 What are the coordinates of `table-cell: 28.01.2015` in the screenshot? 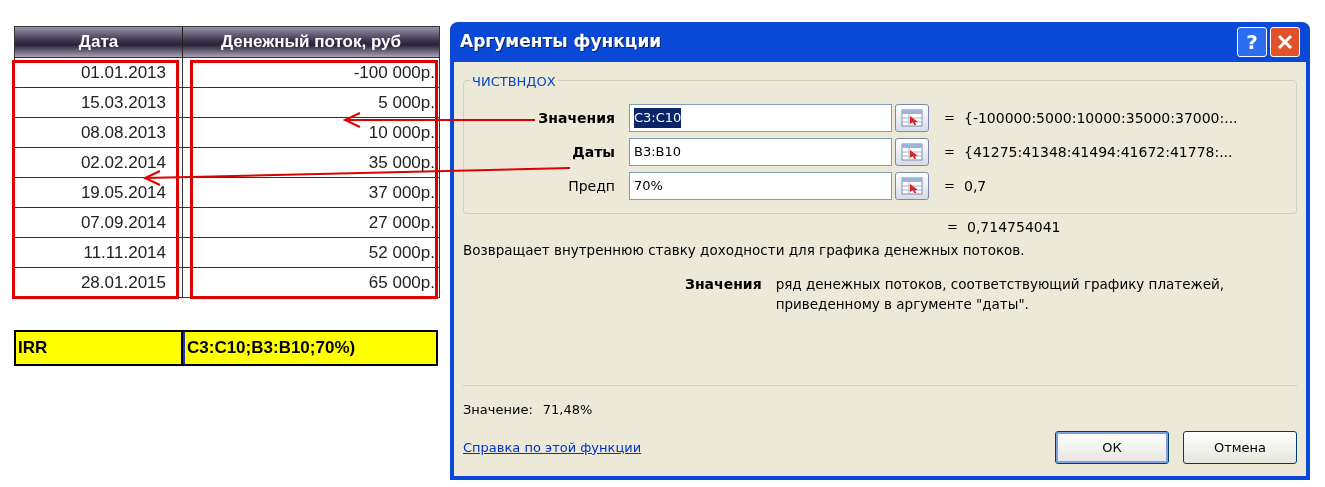 It's located at (99, 282).